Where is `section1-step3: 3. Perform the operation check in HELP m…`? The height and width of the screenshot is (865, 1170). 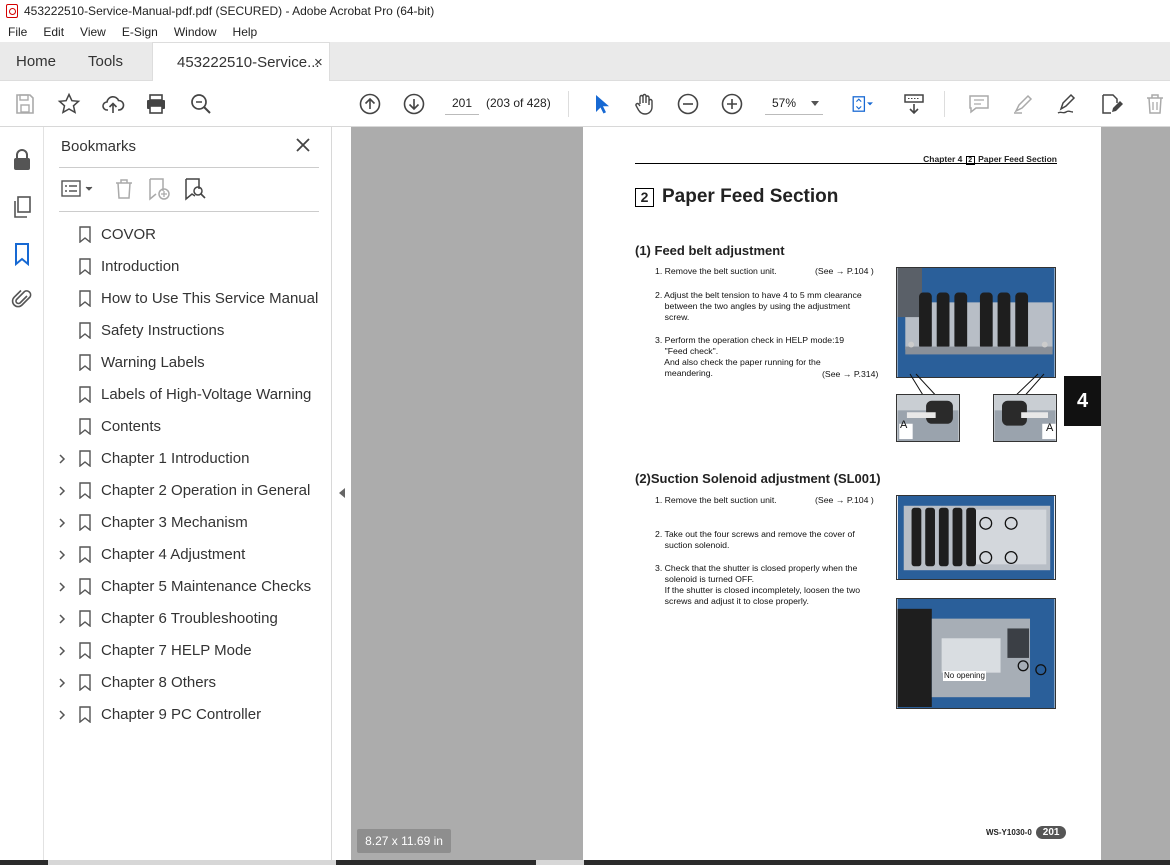
section1-step3: 3. Perform the operation check in HELP m… is located at coordinates (750, 356).